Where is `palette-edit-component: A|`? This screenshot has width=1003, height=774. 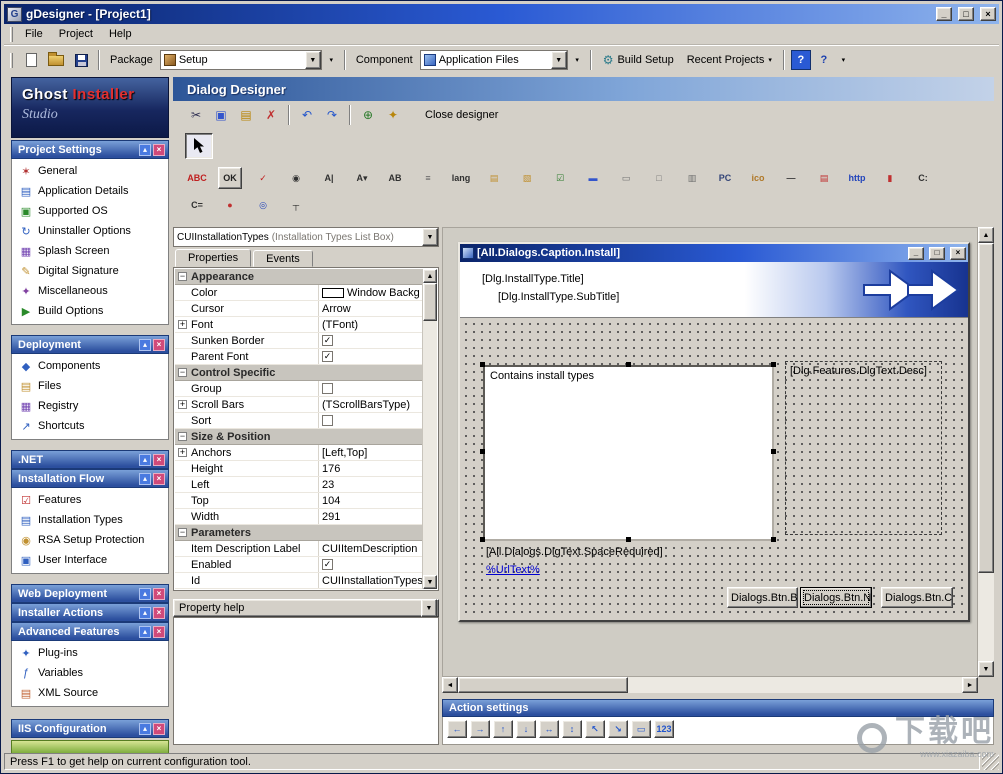
palette-edit-component: A| is located at coordinates (329, 178).